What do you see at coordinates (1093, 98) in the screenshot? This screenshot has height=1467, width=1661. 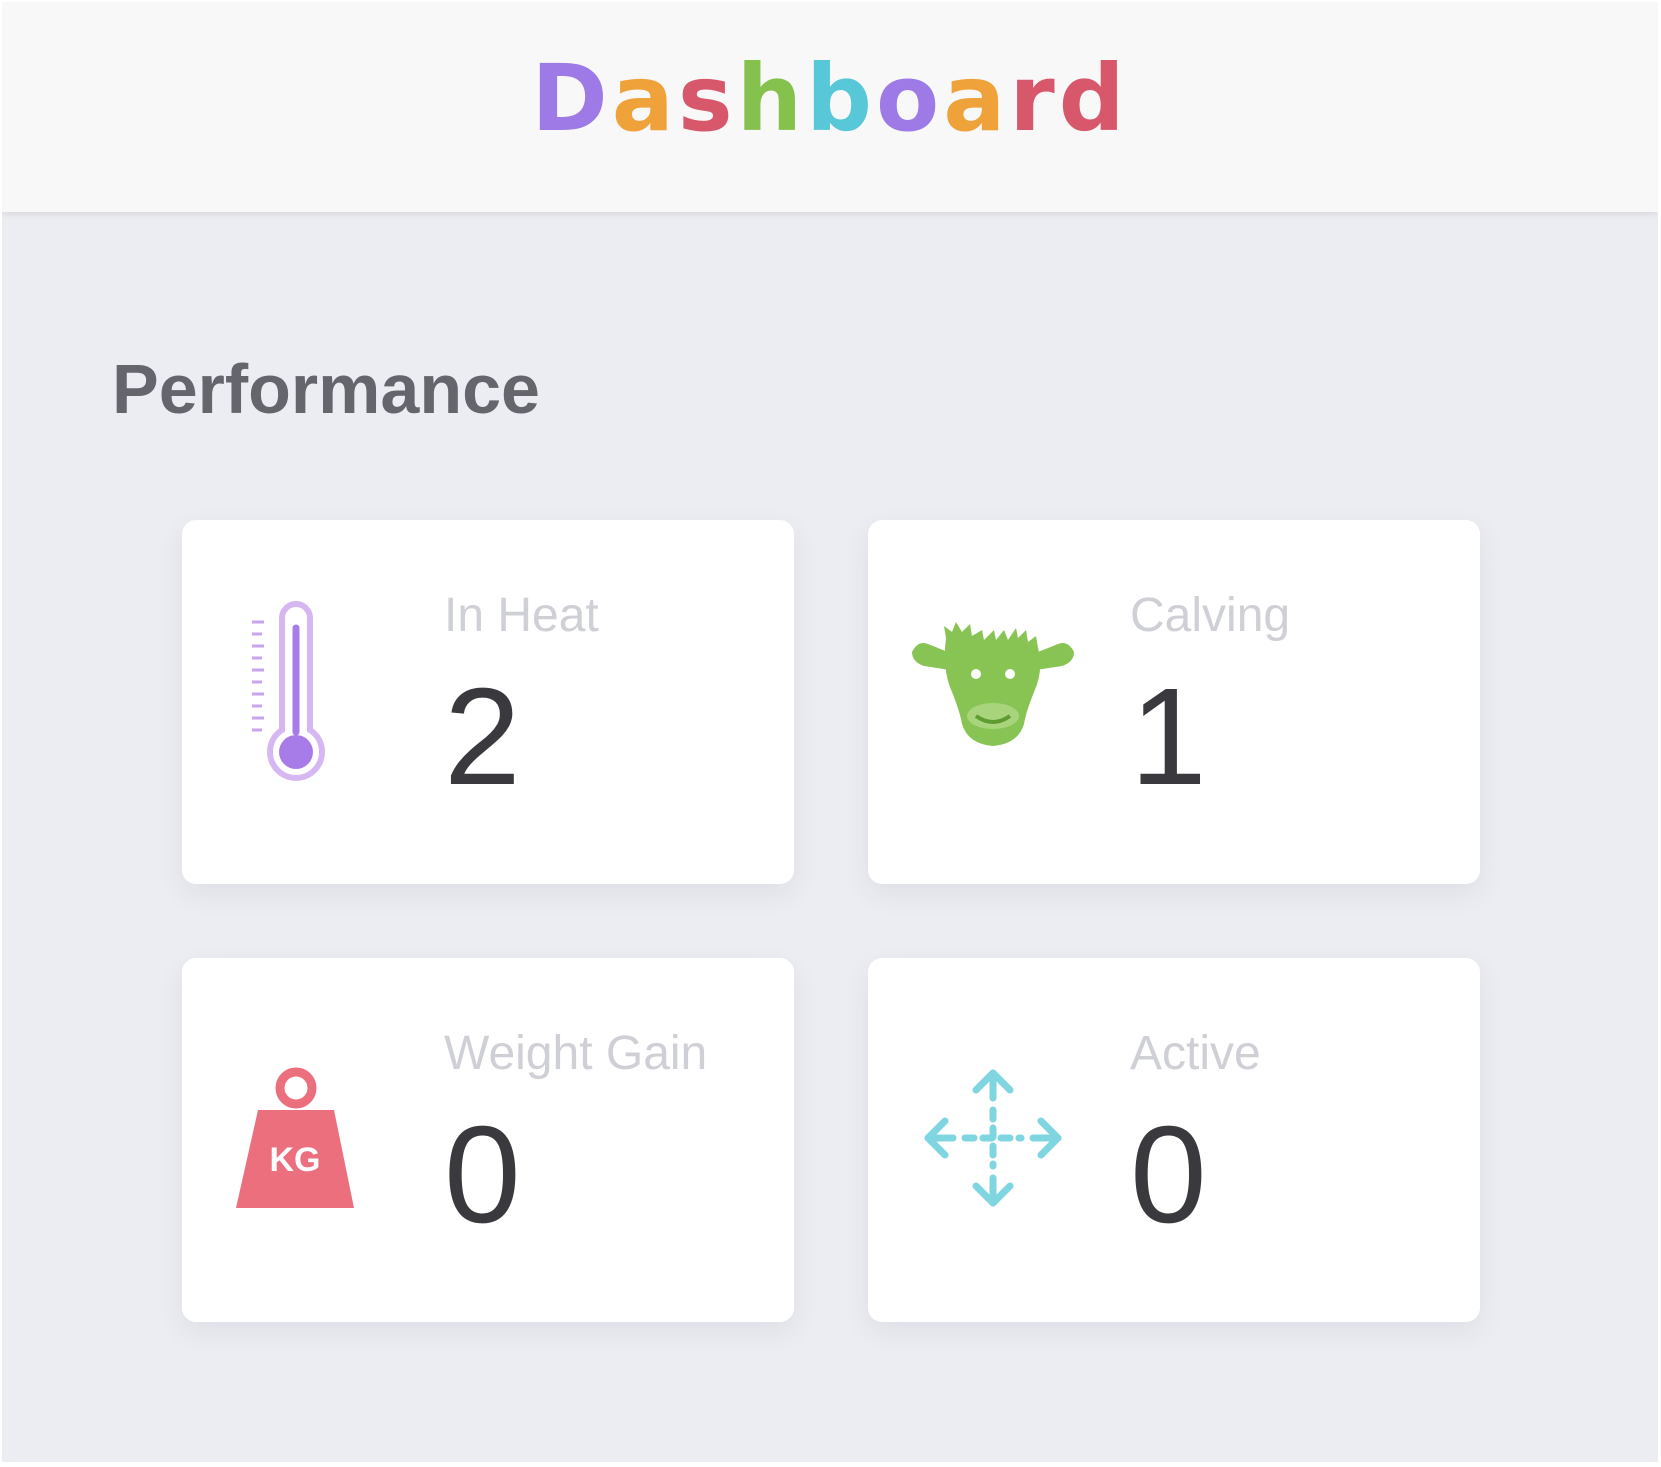 I see `title-letter: d` at bounding box center [1093, 98].